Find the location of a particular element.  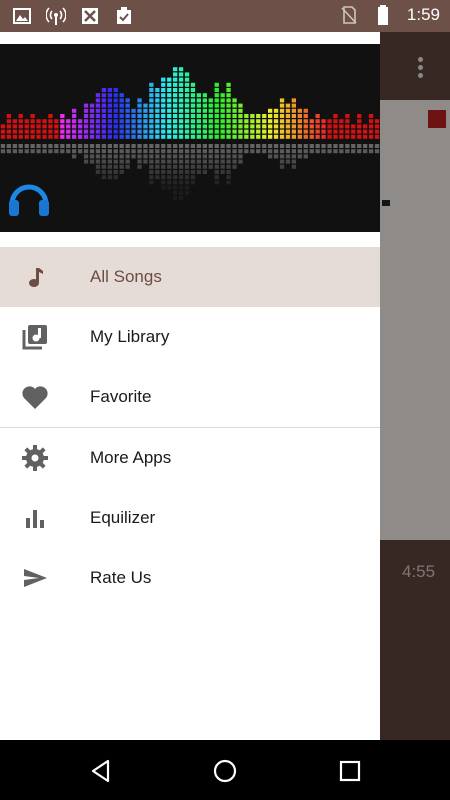

clipboard-check-icon is located at coordinates (124, 15).